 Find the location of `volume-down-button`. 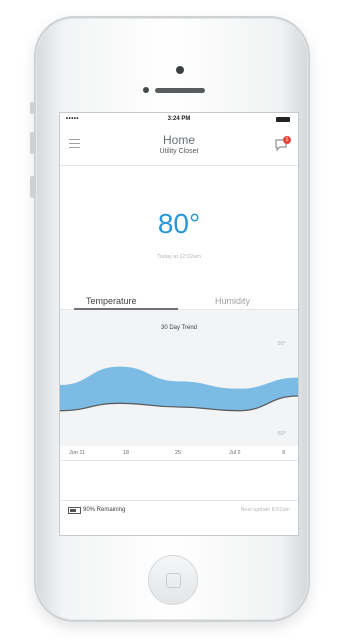

volume-down-button is located at coordinates (32, 187).